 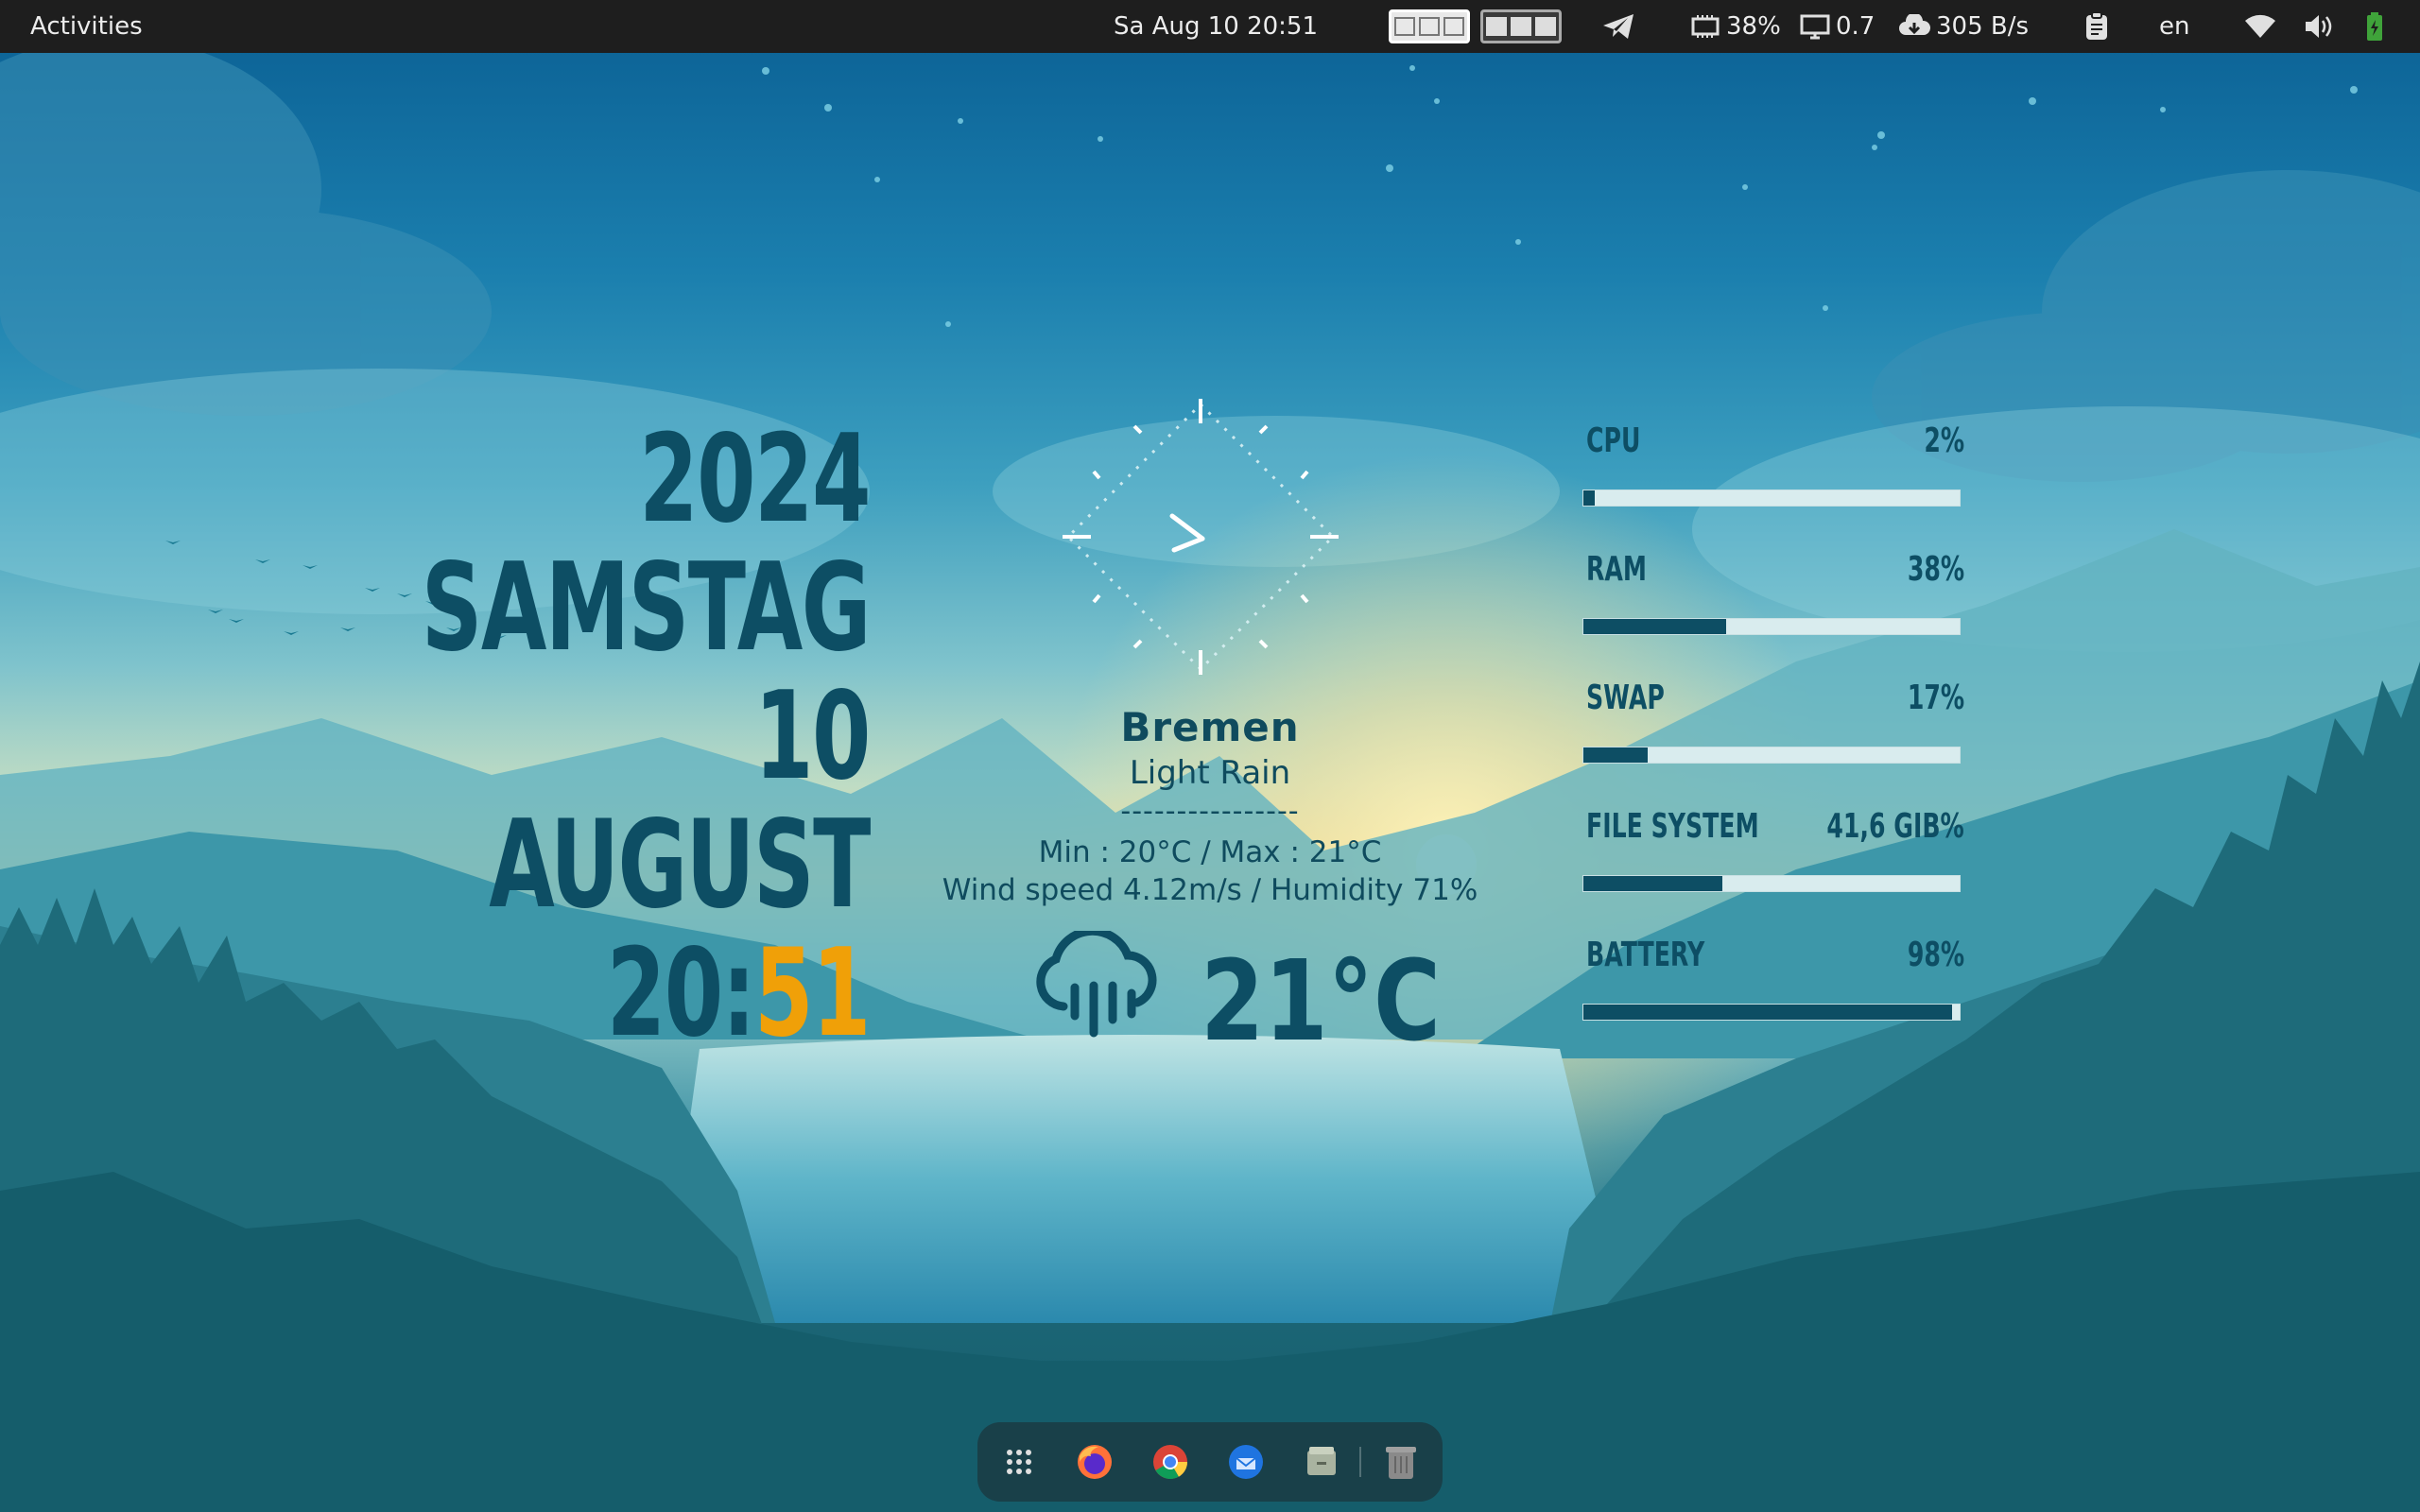 I want to click on stat-label: BATTERY, so click(x=1645, y=955).